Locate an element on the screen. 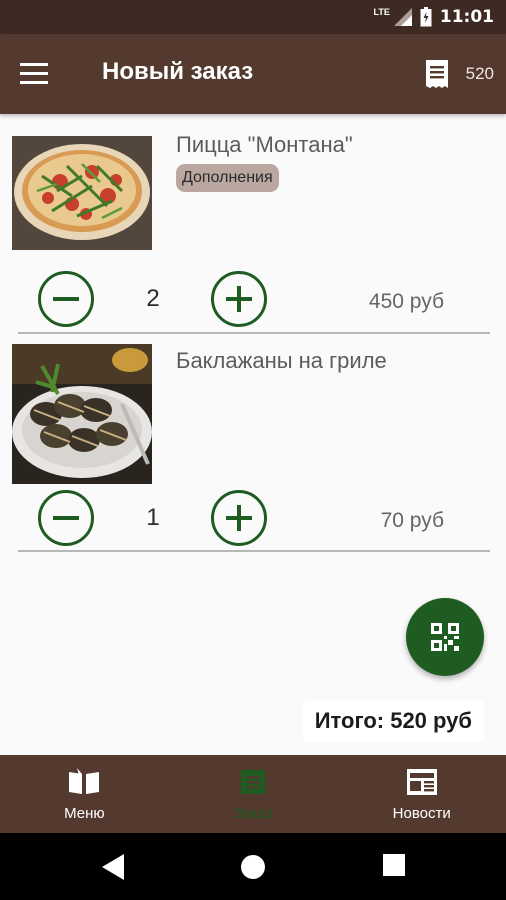 The image size is (506, 900). home-icon is located at coordinates (253, 867).